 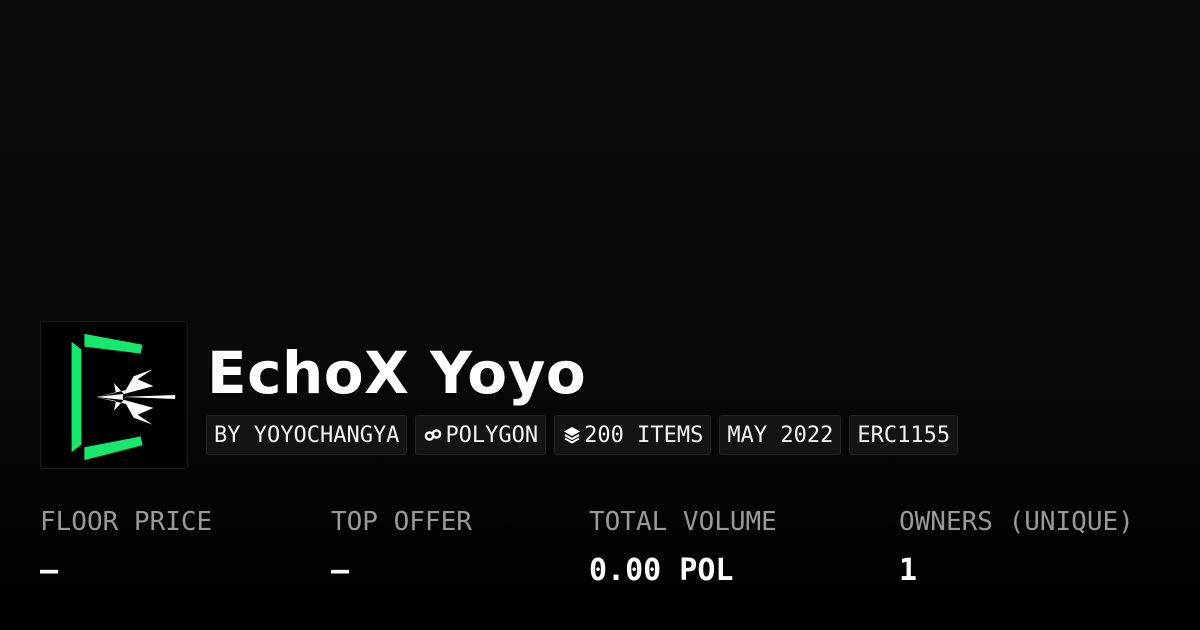 I want to click on owners-value: 1, so click(x=908, y=570).